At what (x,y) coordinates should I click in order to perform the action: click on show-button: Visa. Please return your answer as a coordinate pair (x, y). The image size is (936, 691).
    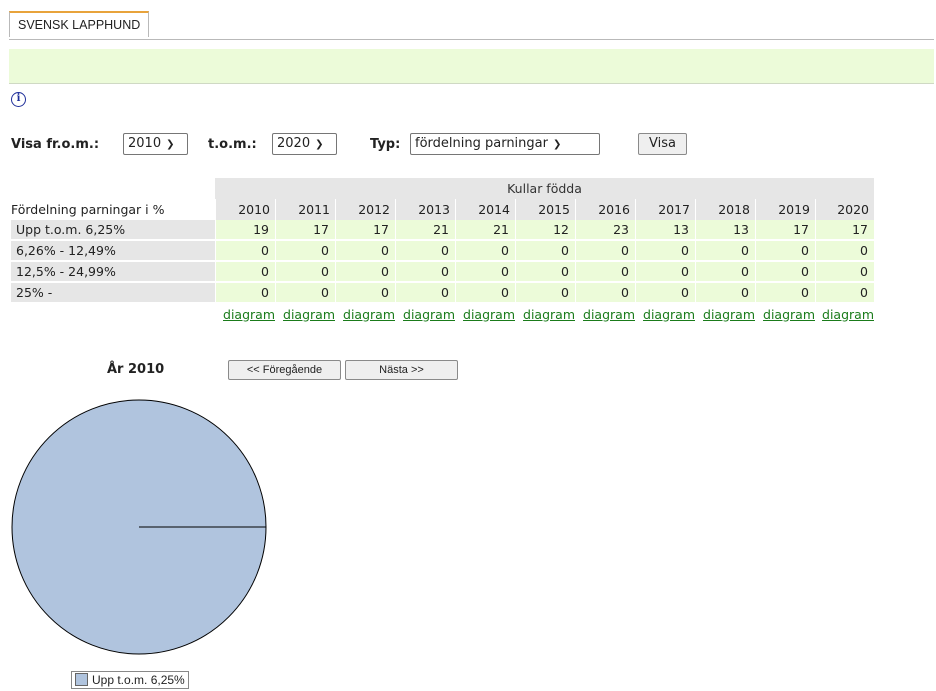
    Looking at the image, I should click on (662, 144).